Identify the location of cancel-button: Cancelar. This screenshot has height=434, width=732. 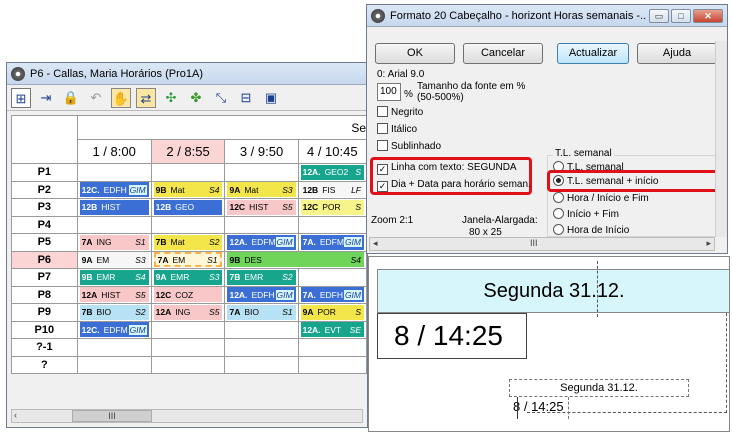
(503, 53).